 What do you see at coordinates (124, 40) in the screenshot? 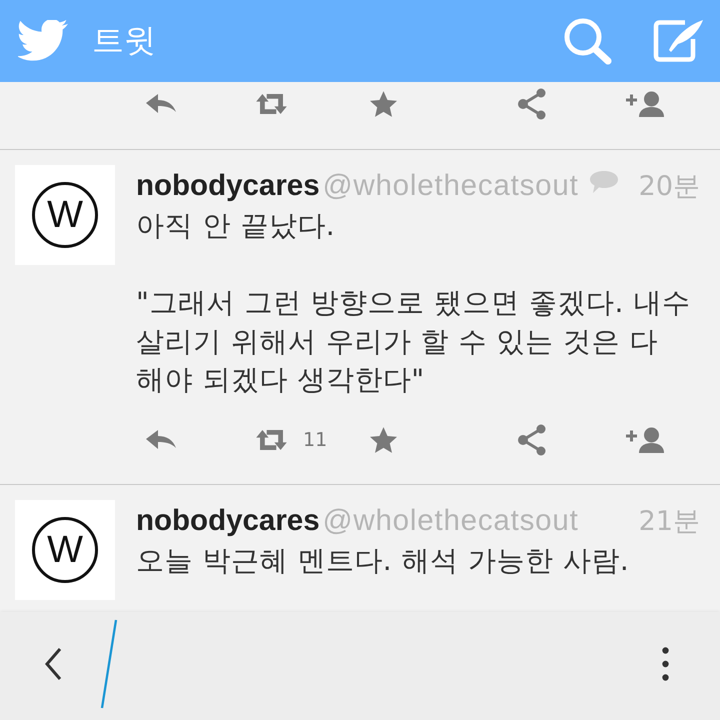
I see `screen-title: 트윗` at bounding box center [124, 40].